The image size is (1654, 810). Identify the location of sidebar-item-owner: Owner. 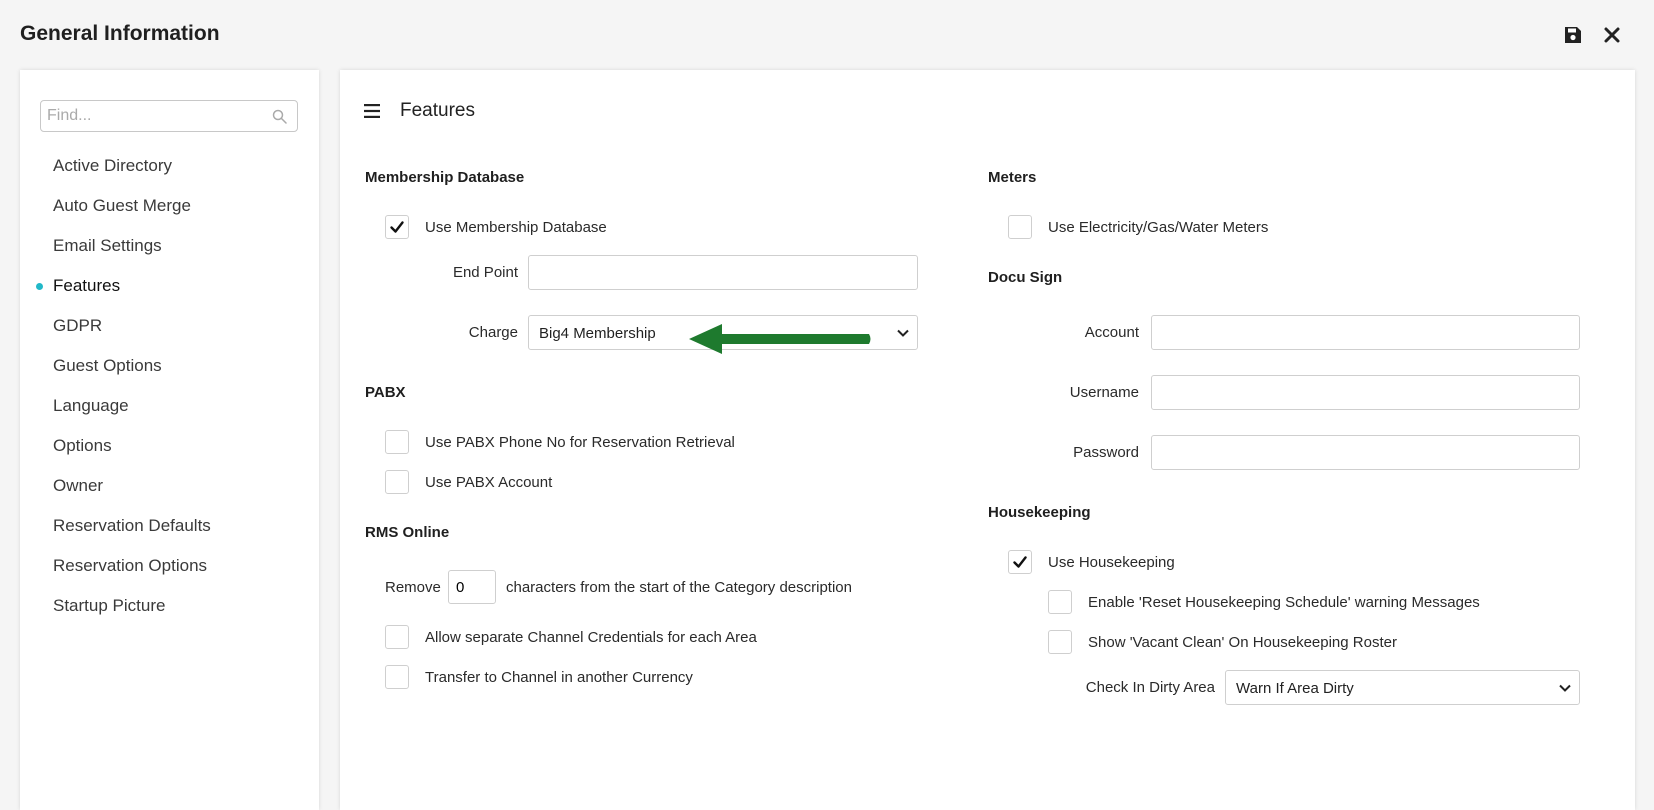
(169, 486).